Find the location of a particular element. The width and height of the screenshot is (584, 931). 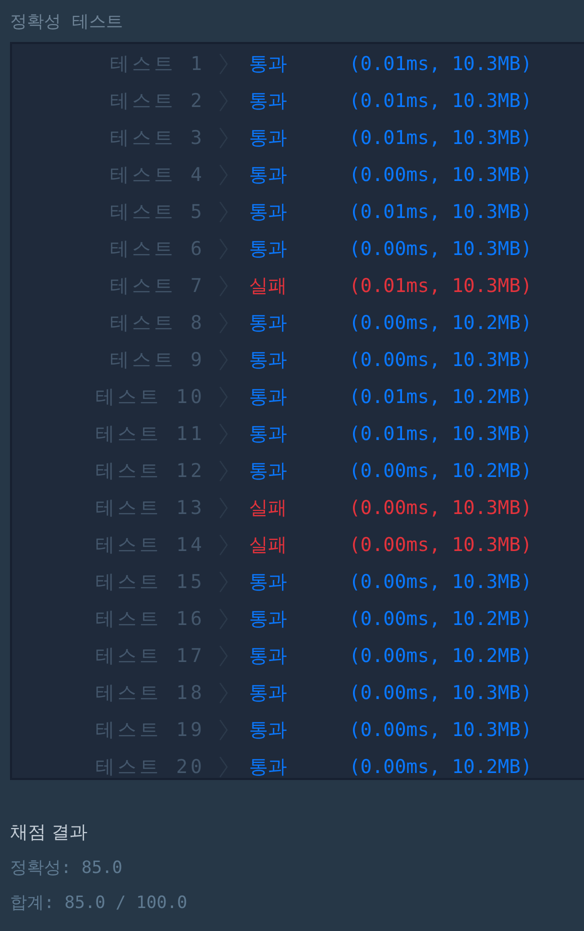

chevron-icon is located at coordinates (223, 767).